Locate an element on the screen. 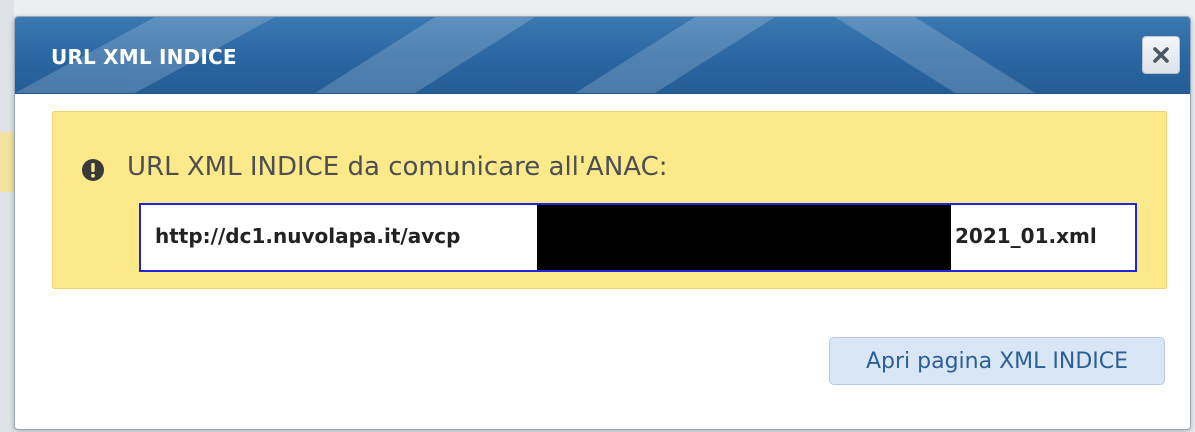  url-field: http://dc1.nuvolapa.it/avcp 2021_01.xml is located at coordinates (638, 237).